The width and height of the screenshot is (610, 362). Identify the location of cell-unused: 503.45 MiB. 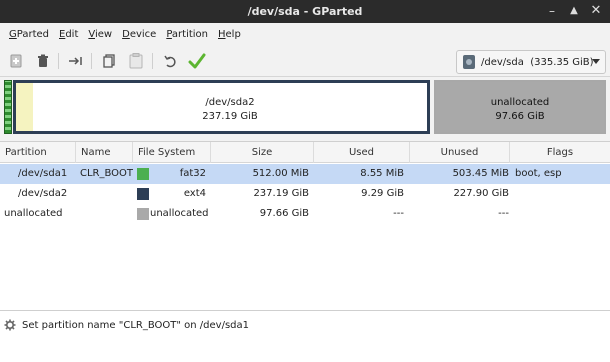
(480, 173).